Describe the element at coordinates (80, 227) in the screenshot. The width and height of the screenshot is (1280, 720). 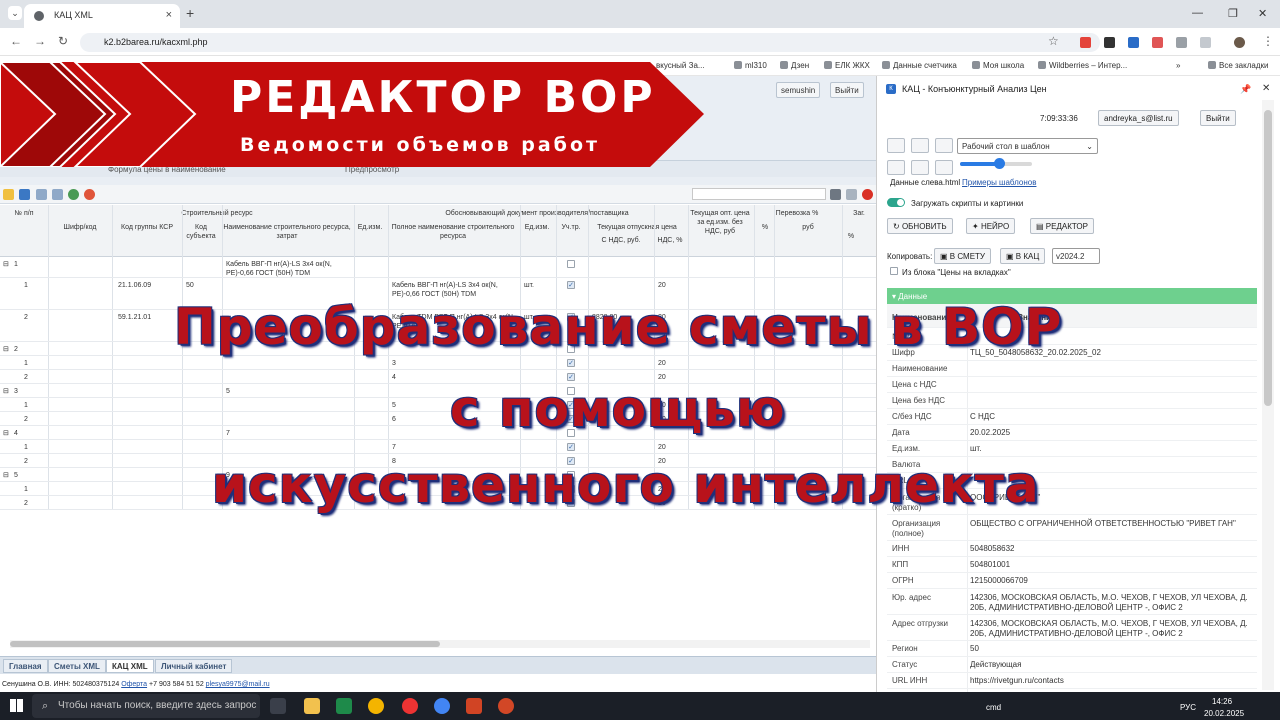
I see `col-cipher: Шифр/код` at that location.